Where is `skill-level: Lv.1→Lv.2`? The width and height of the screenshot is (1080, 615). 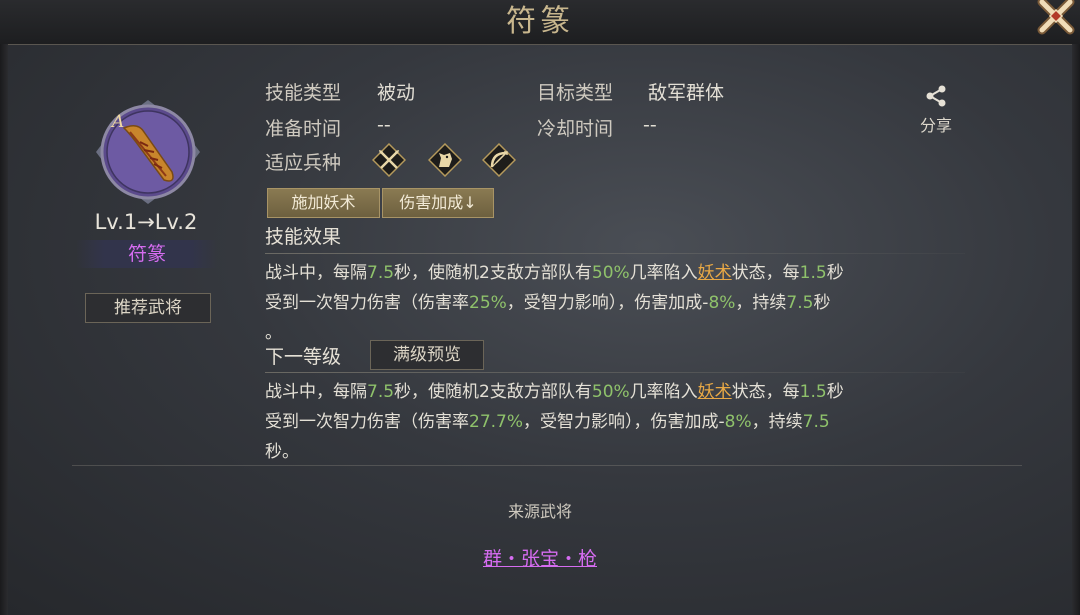
skill-level: Lv.1→Lv.2 is located at coordinates (146, 222).